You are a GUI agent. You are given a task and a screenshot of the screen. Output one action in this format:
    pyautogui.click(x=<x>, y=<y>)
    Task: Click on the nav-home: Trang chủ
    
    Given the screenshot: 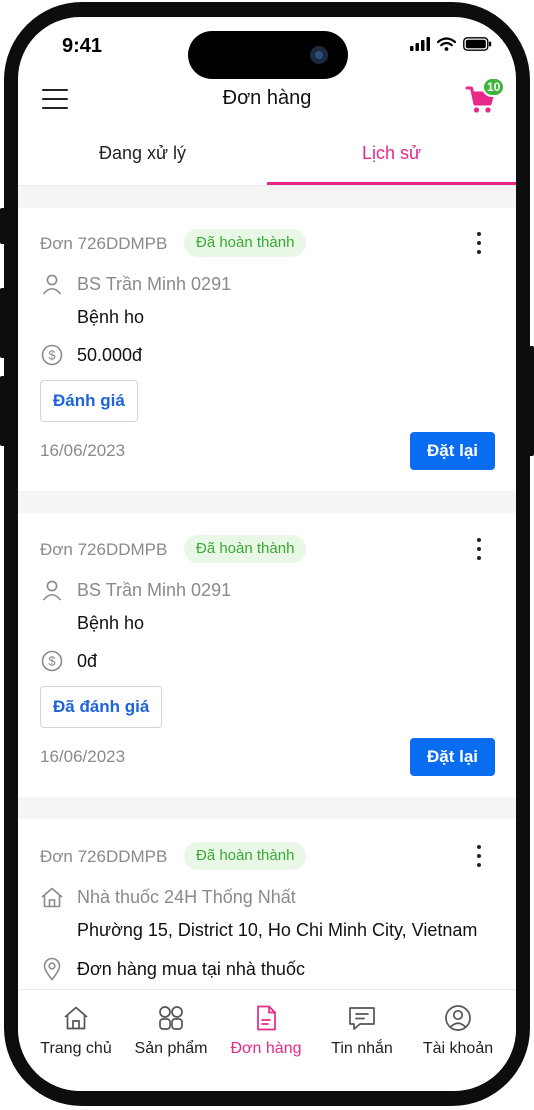 What is the action you would take?
    pyautogui.click(x=76, y=1030)
    